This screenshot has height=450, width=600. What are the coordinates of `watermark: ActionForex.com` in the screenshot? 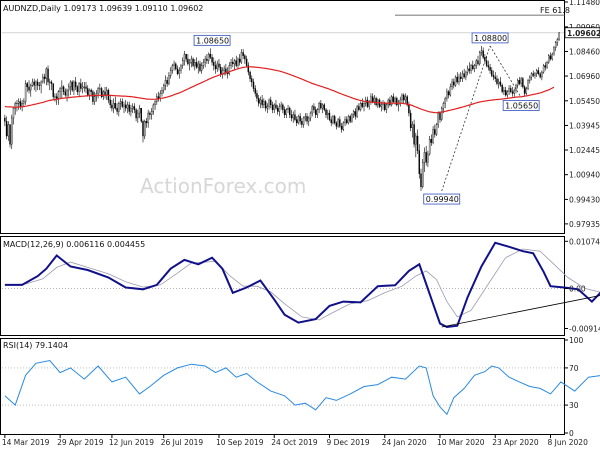 It's located at (223, 186).